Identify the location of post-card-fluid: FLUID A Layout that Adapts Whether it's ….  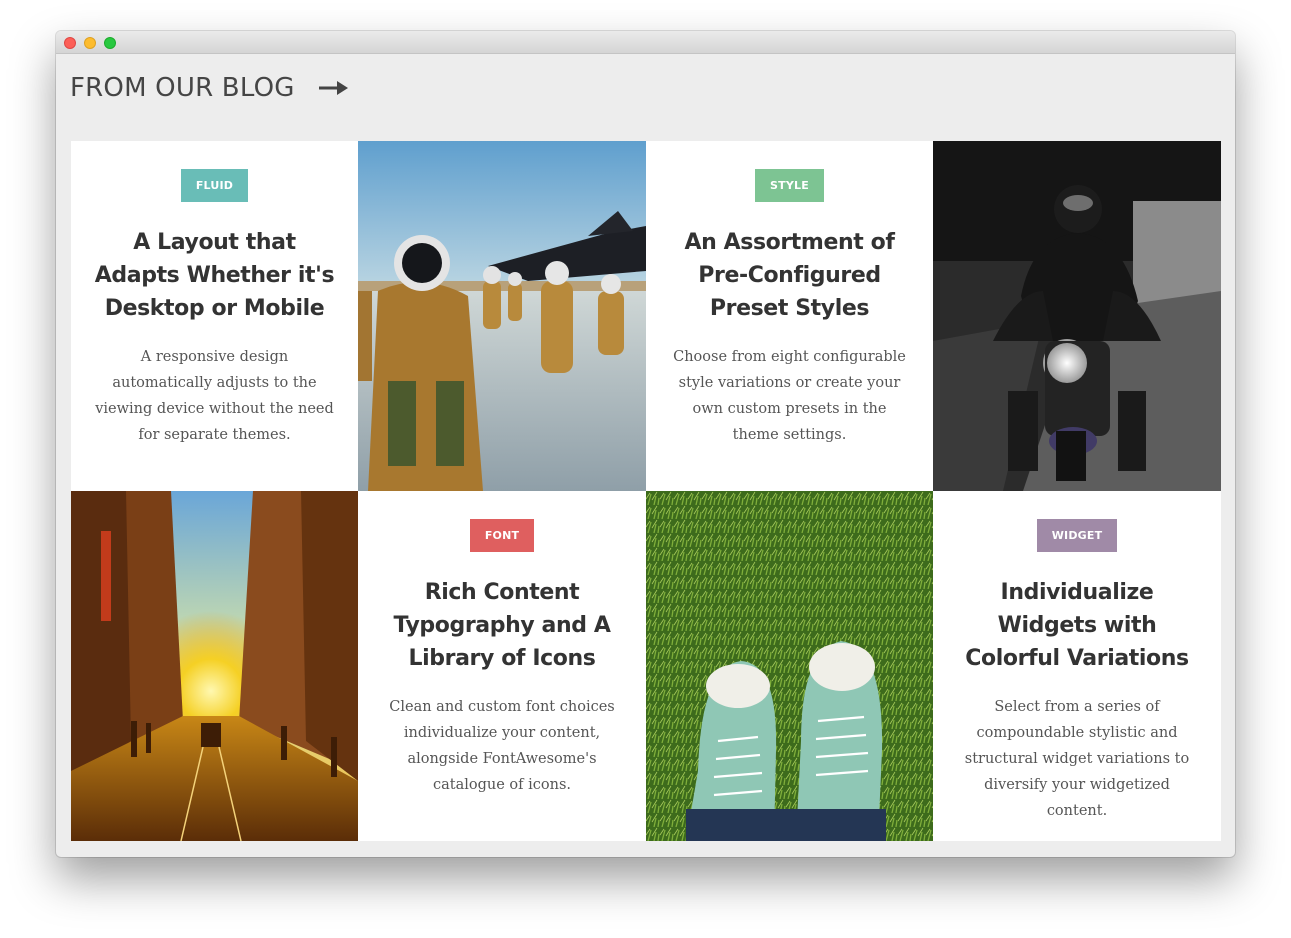
(214, 316).